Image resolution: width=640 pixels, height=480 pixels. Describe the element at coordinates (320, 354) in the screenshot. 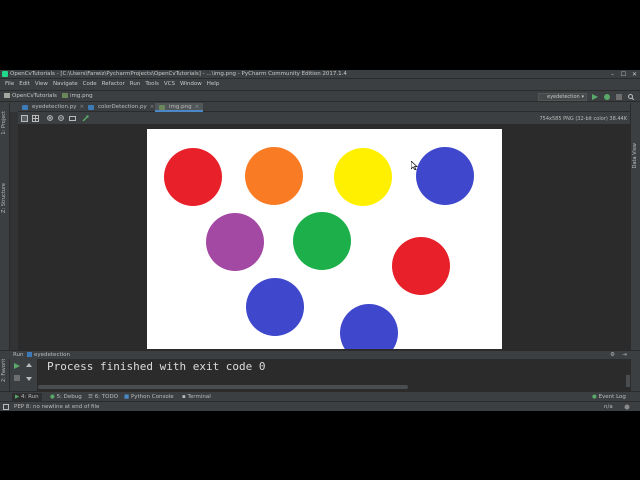

I see `run-panel-header: Run eyedetection ⚙ ⇥` at that location.